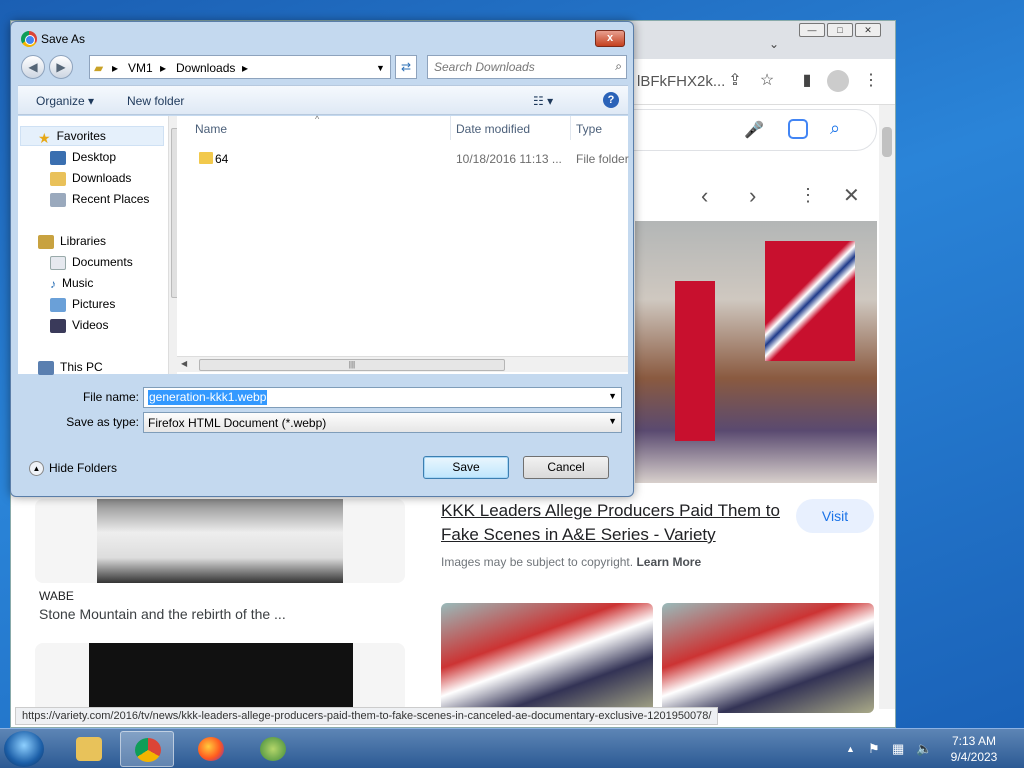 The image size is (1024, 768). Describe the element at coordinates (273, 749) in the screenshot. I see `taskbar-app` at that location.